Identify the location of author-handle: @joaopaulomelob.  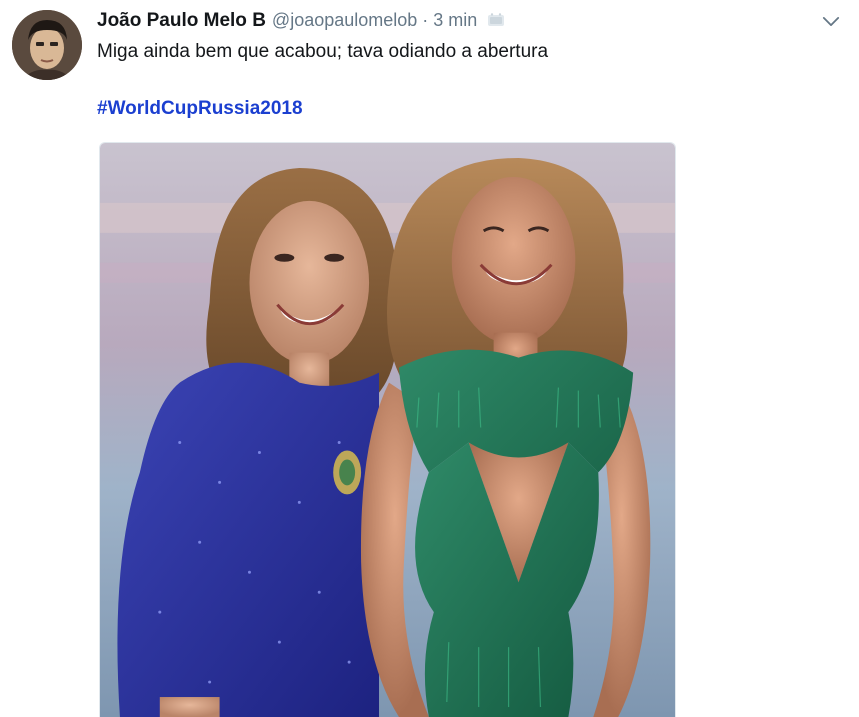
(344, 20).